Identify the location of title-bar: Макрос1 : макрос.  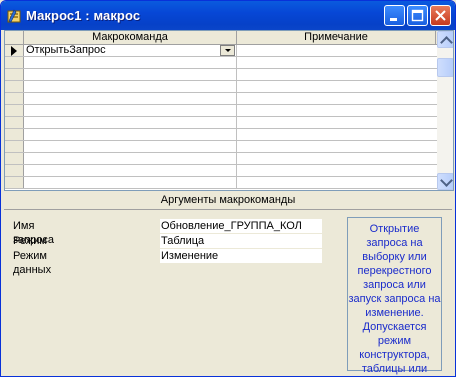
(228, 15).